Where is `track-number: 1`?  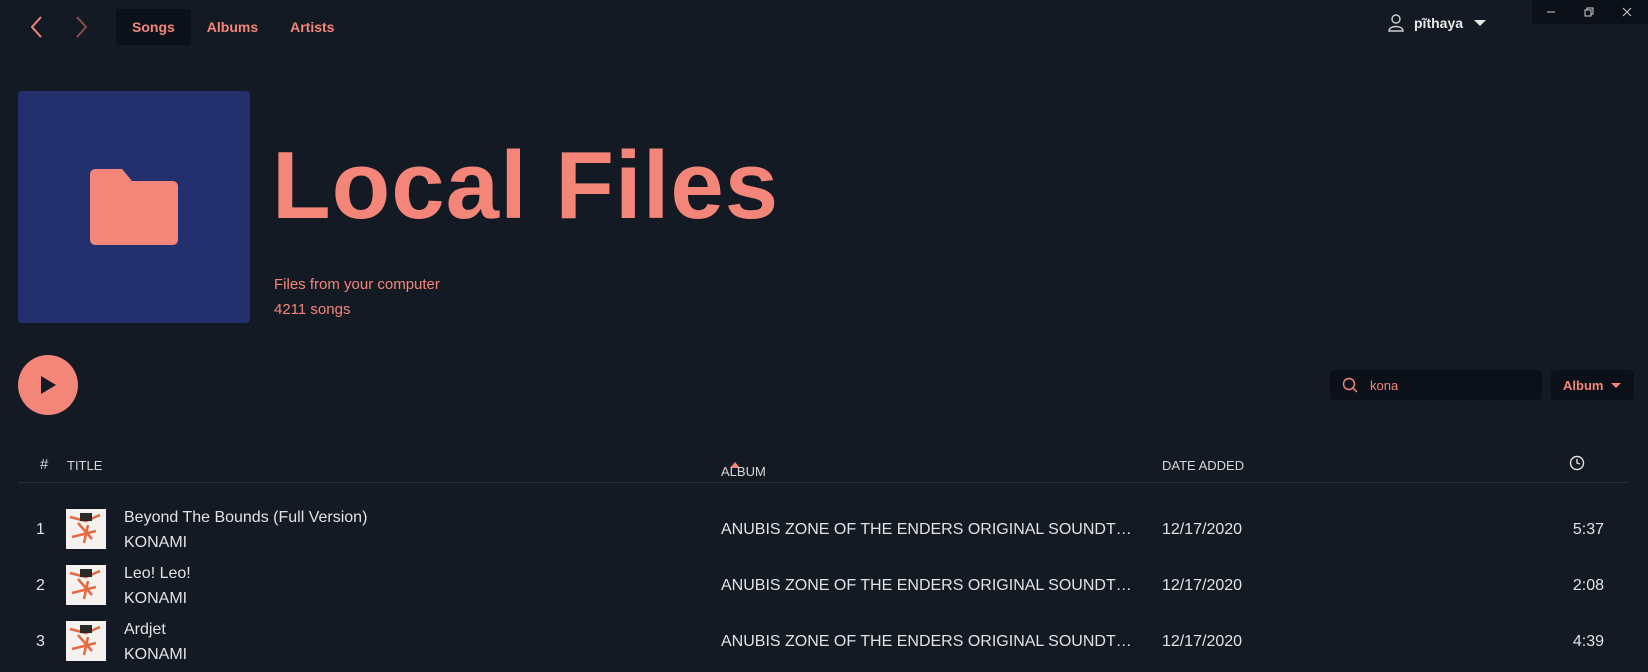 track-number: 1 is located at coordinates (40, 529).